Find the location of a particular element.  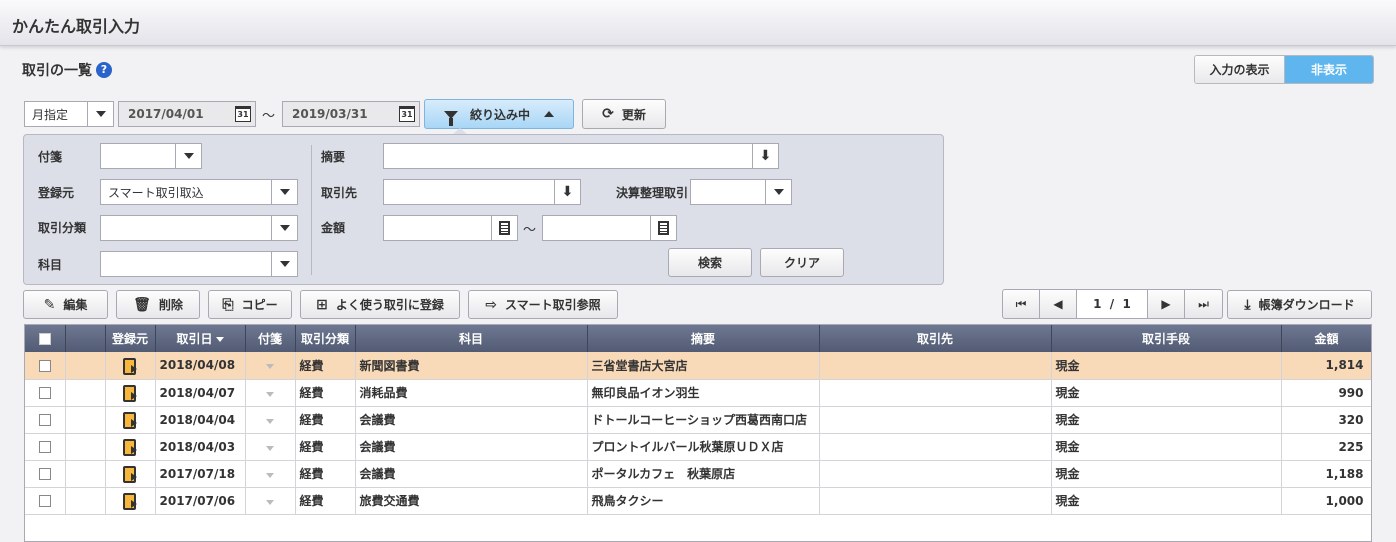

closing-label: 決算整理取引 is located at coordinates (652, 193).